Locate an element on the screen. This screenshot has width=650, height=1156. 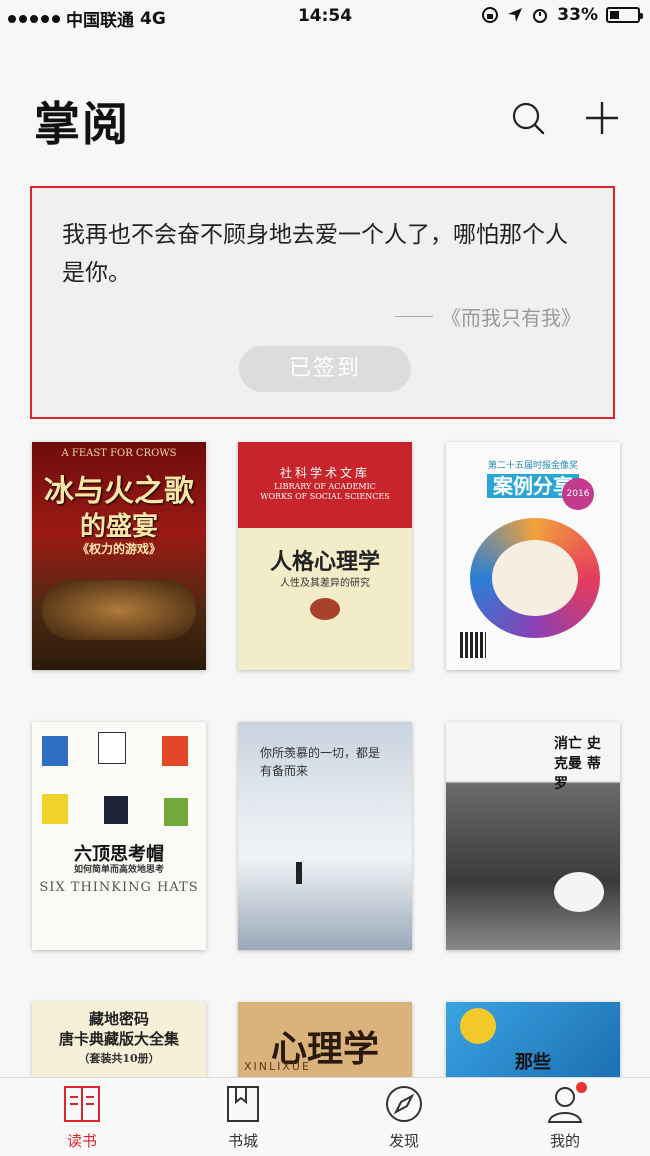
book-5-title: 你所羡慕的一切，都是有备而来 is located at coordinates (320, 762).